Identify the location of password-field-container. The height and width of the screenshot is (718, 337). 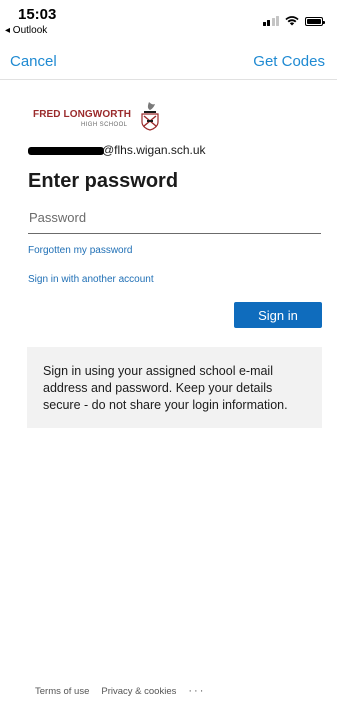
(175, 219).